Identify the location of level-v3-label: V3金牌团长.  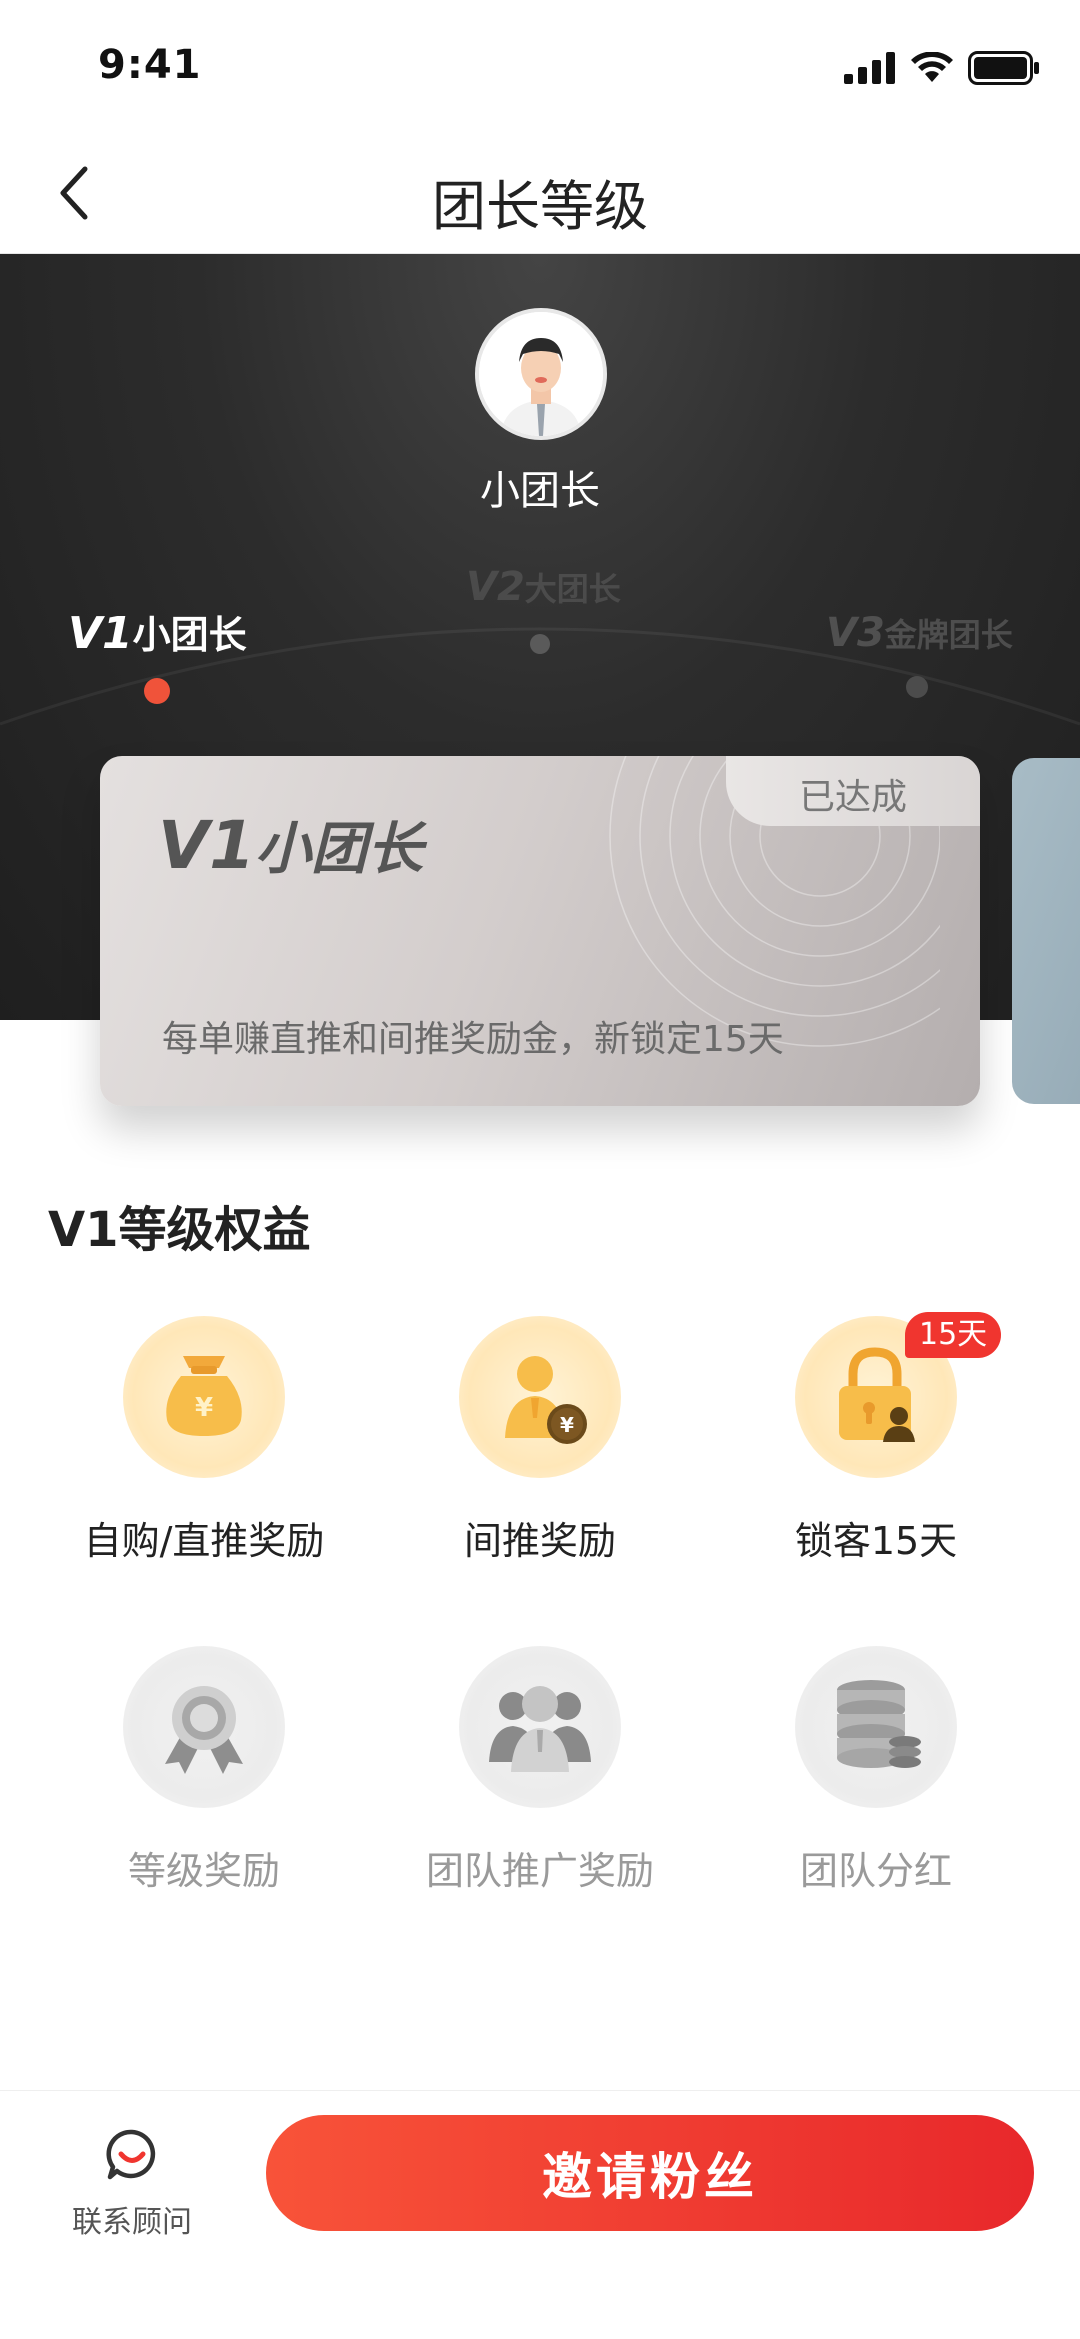
(919, 633).